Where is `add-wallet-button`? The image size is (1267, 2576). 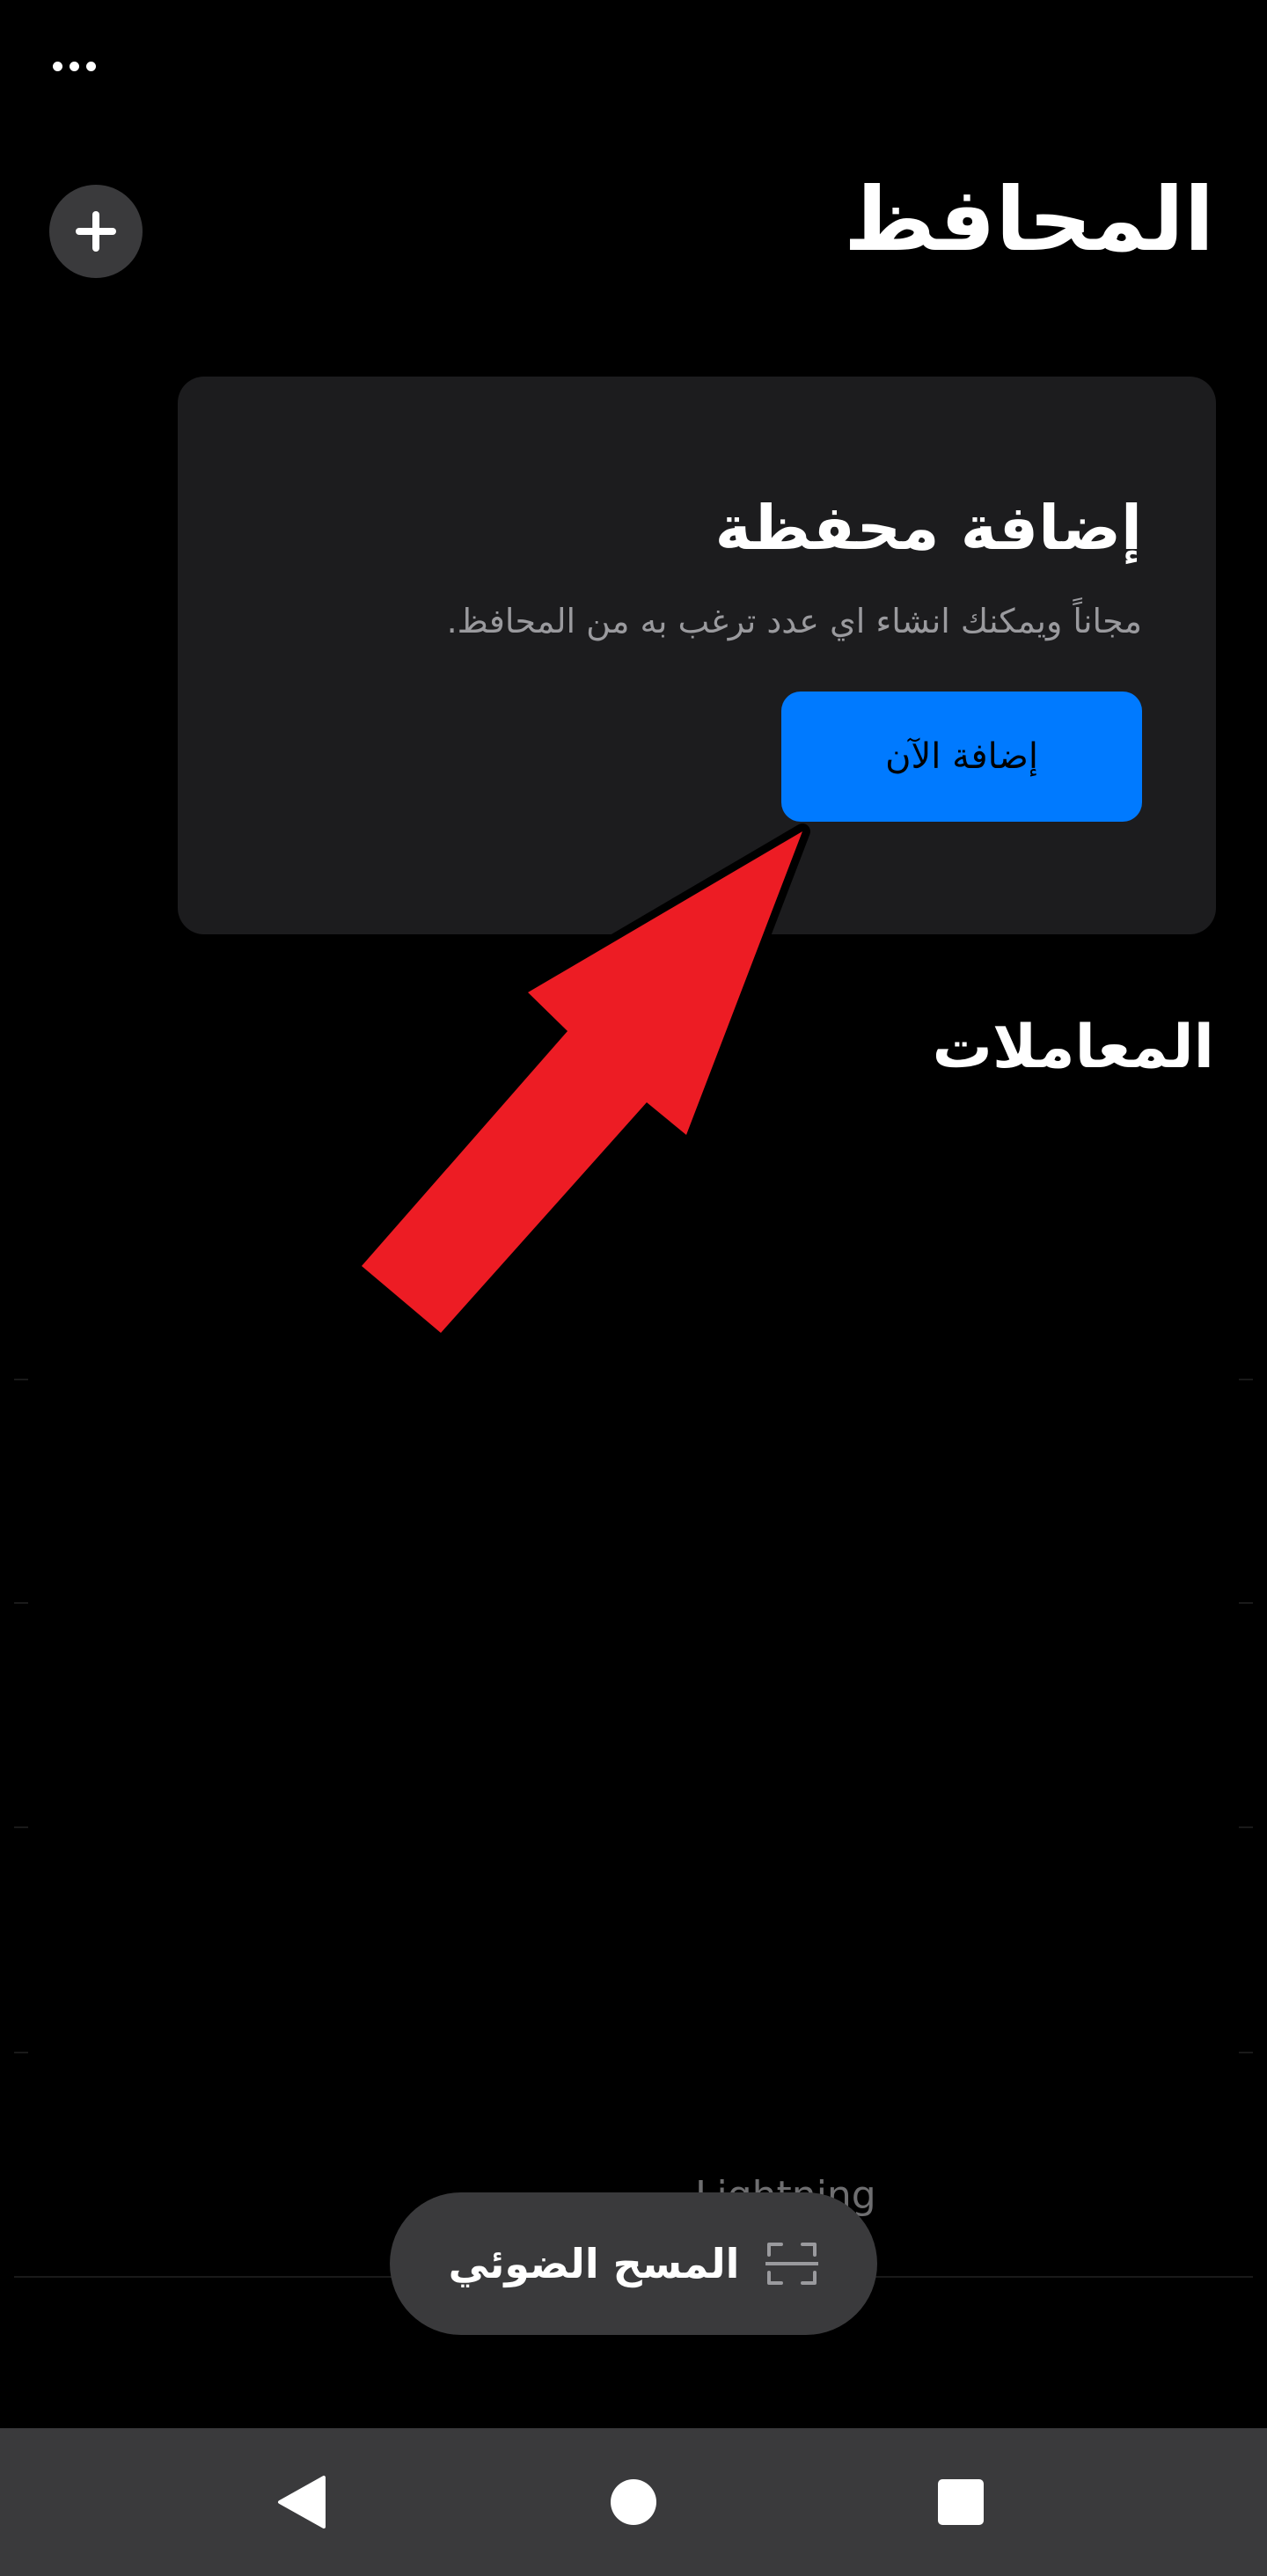 add-wallet-button is located at coordinates (96, 232).